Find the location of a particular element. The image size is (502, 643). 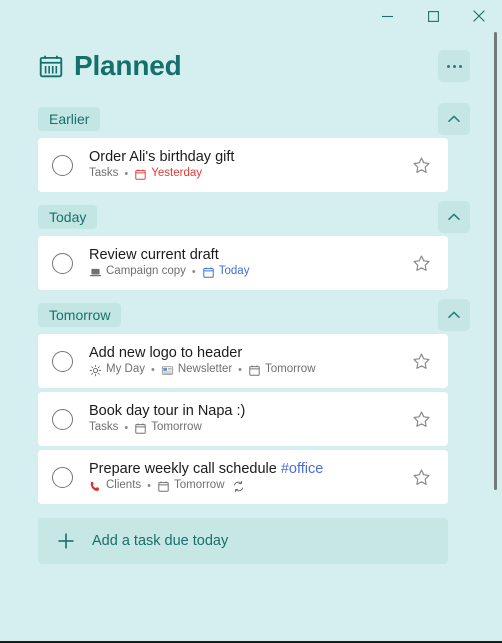

task-title: Review current draft is located at coordinates (243, 255).